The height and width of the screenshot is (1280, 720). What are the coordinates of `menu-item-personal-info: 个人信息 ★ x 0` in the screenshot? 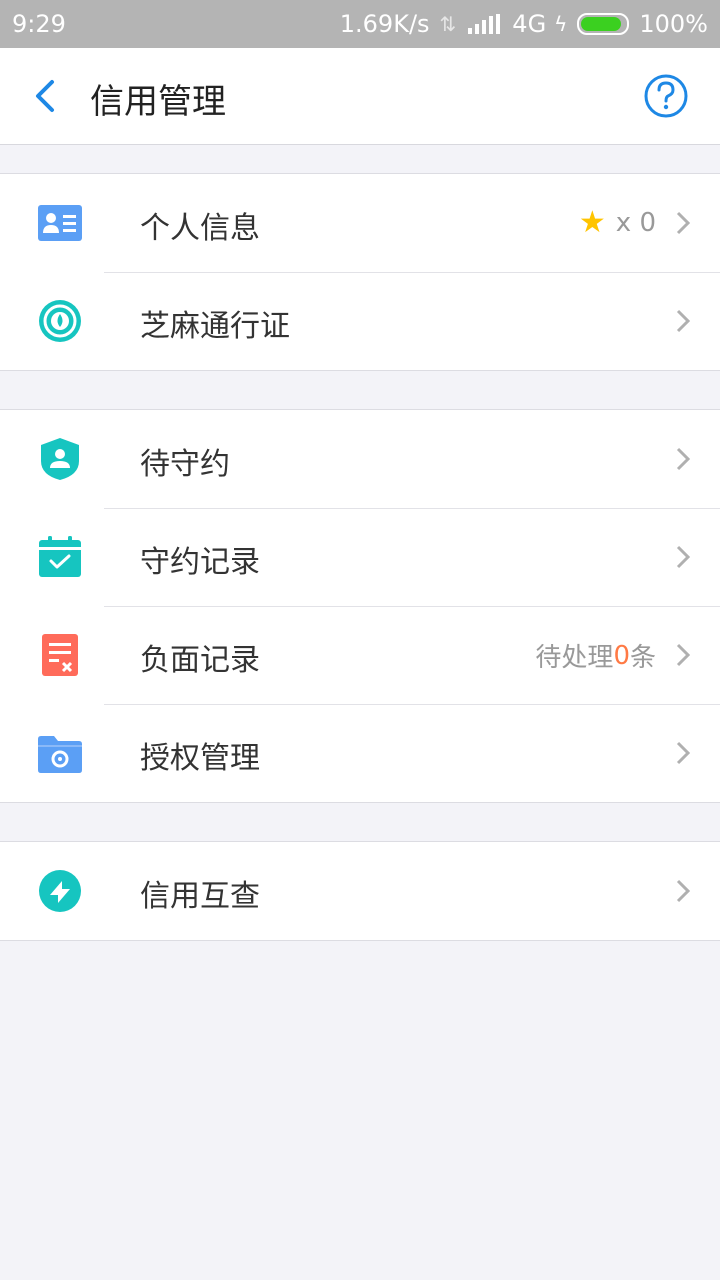 It's located at (360, 223).